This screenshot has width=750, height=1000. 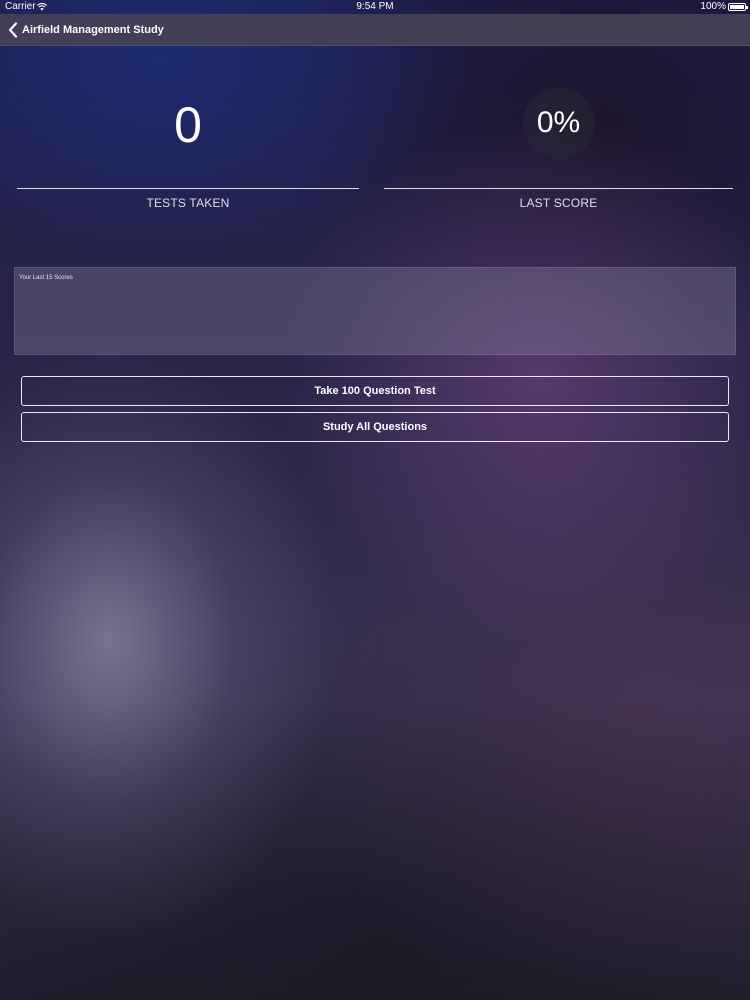 What do you see at coordinates (13, 30) in the screenshot?
I see `chevron-left-icon` at bounding box center [13, 30].